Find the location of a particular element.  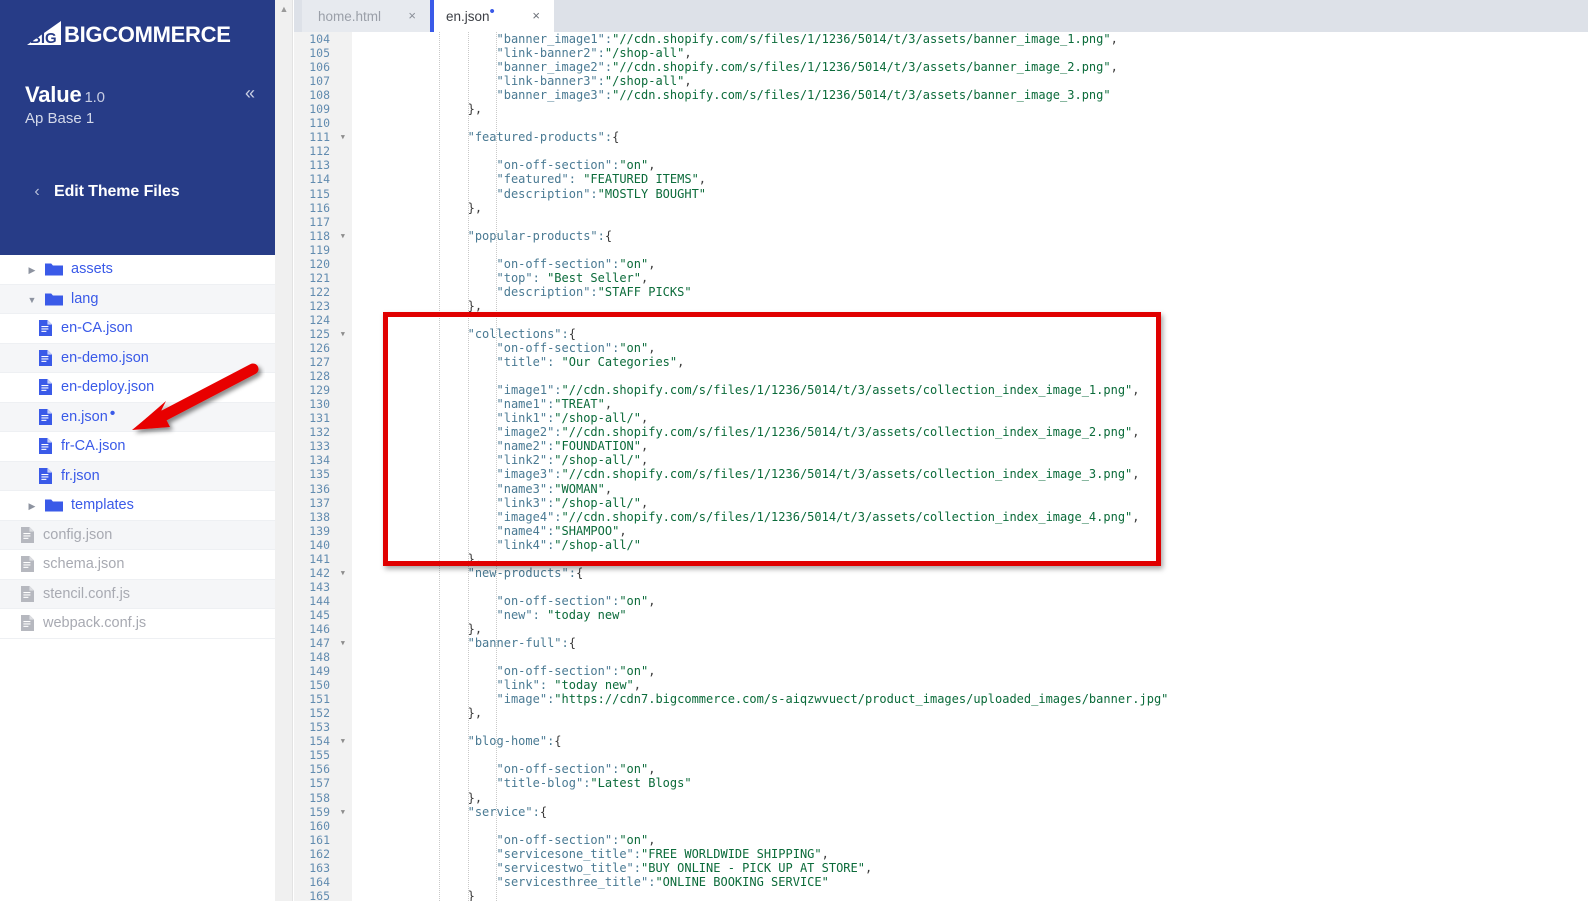

code-line: "link3":"/shop-all/", is located at coordinates (970, 503).